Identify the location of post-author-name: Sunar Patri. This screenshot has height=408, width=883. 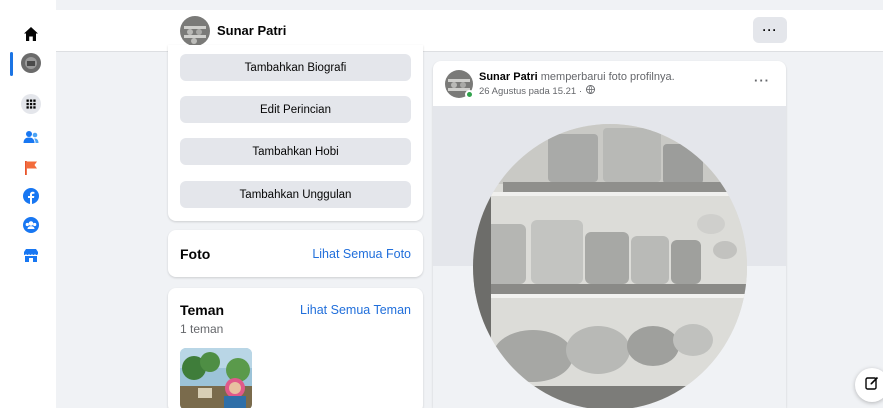
(508, 77).